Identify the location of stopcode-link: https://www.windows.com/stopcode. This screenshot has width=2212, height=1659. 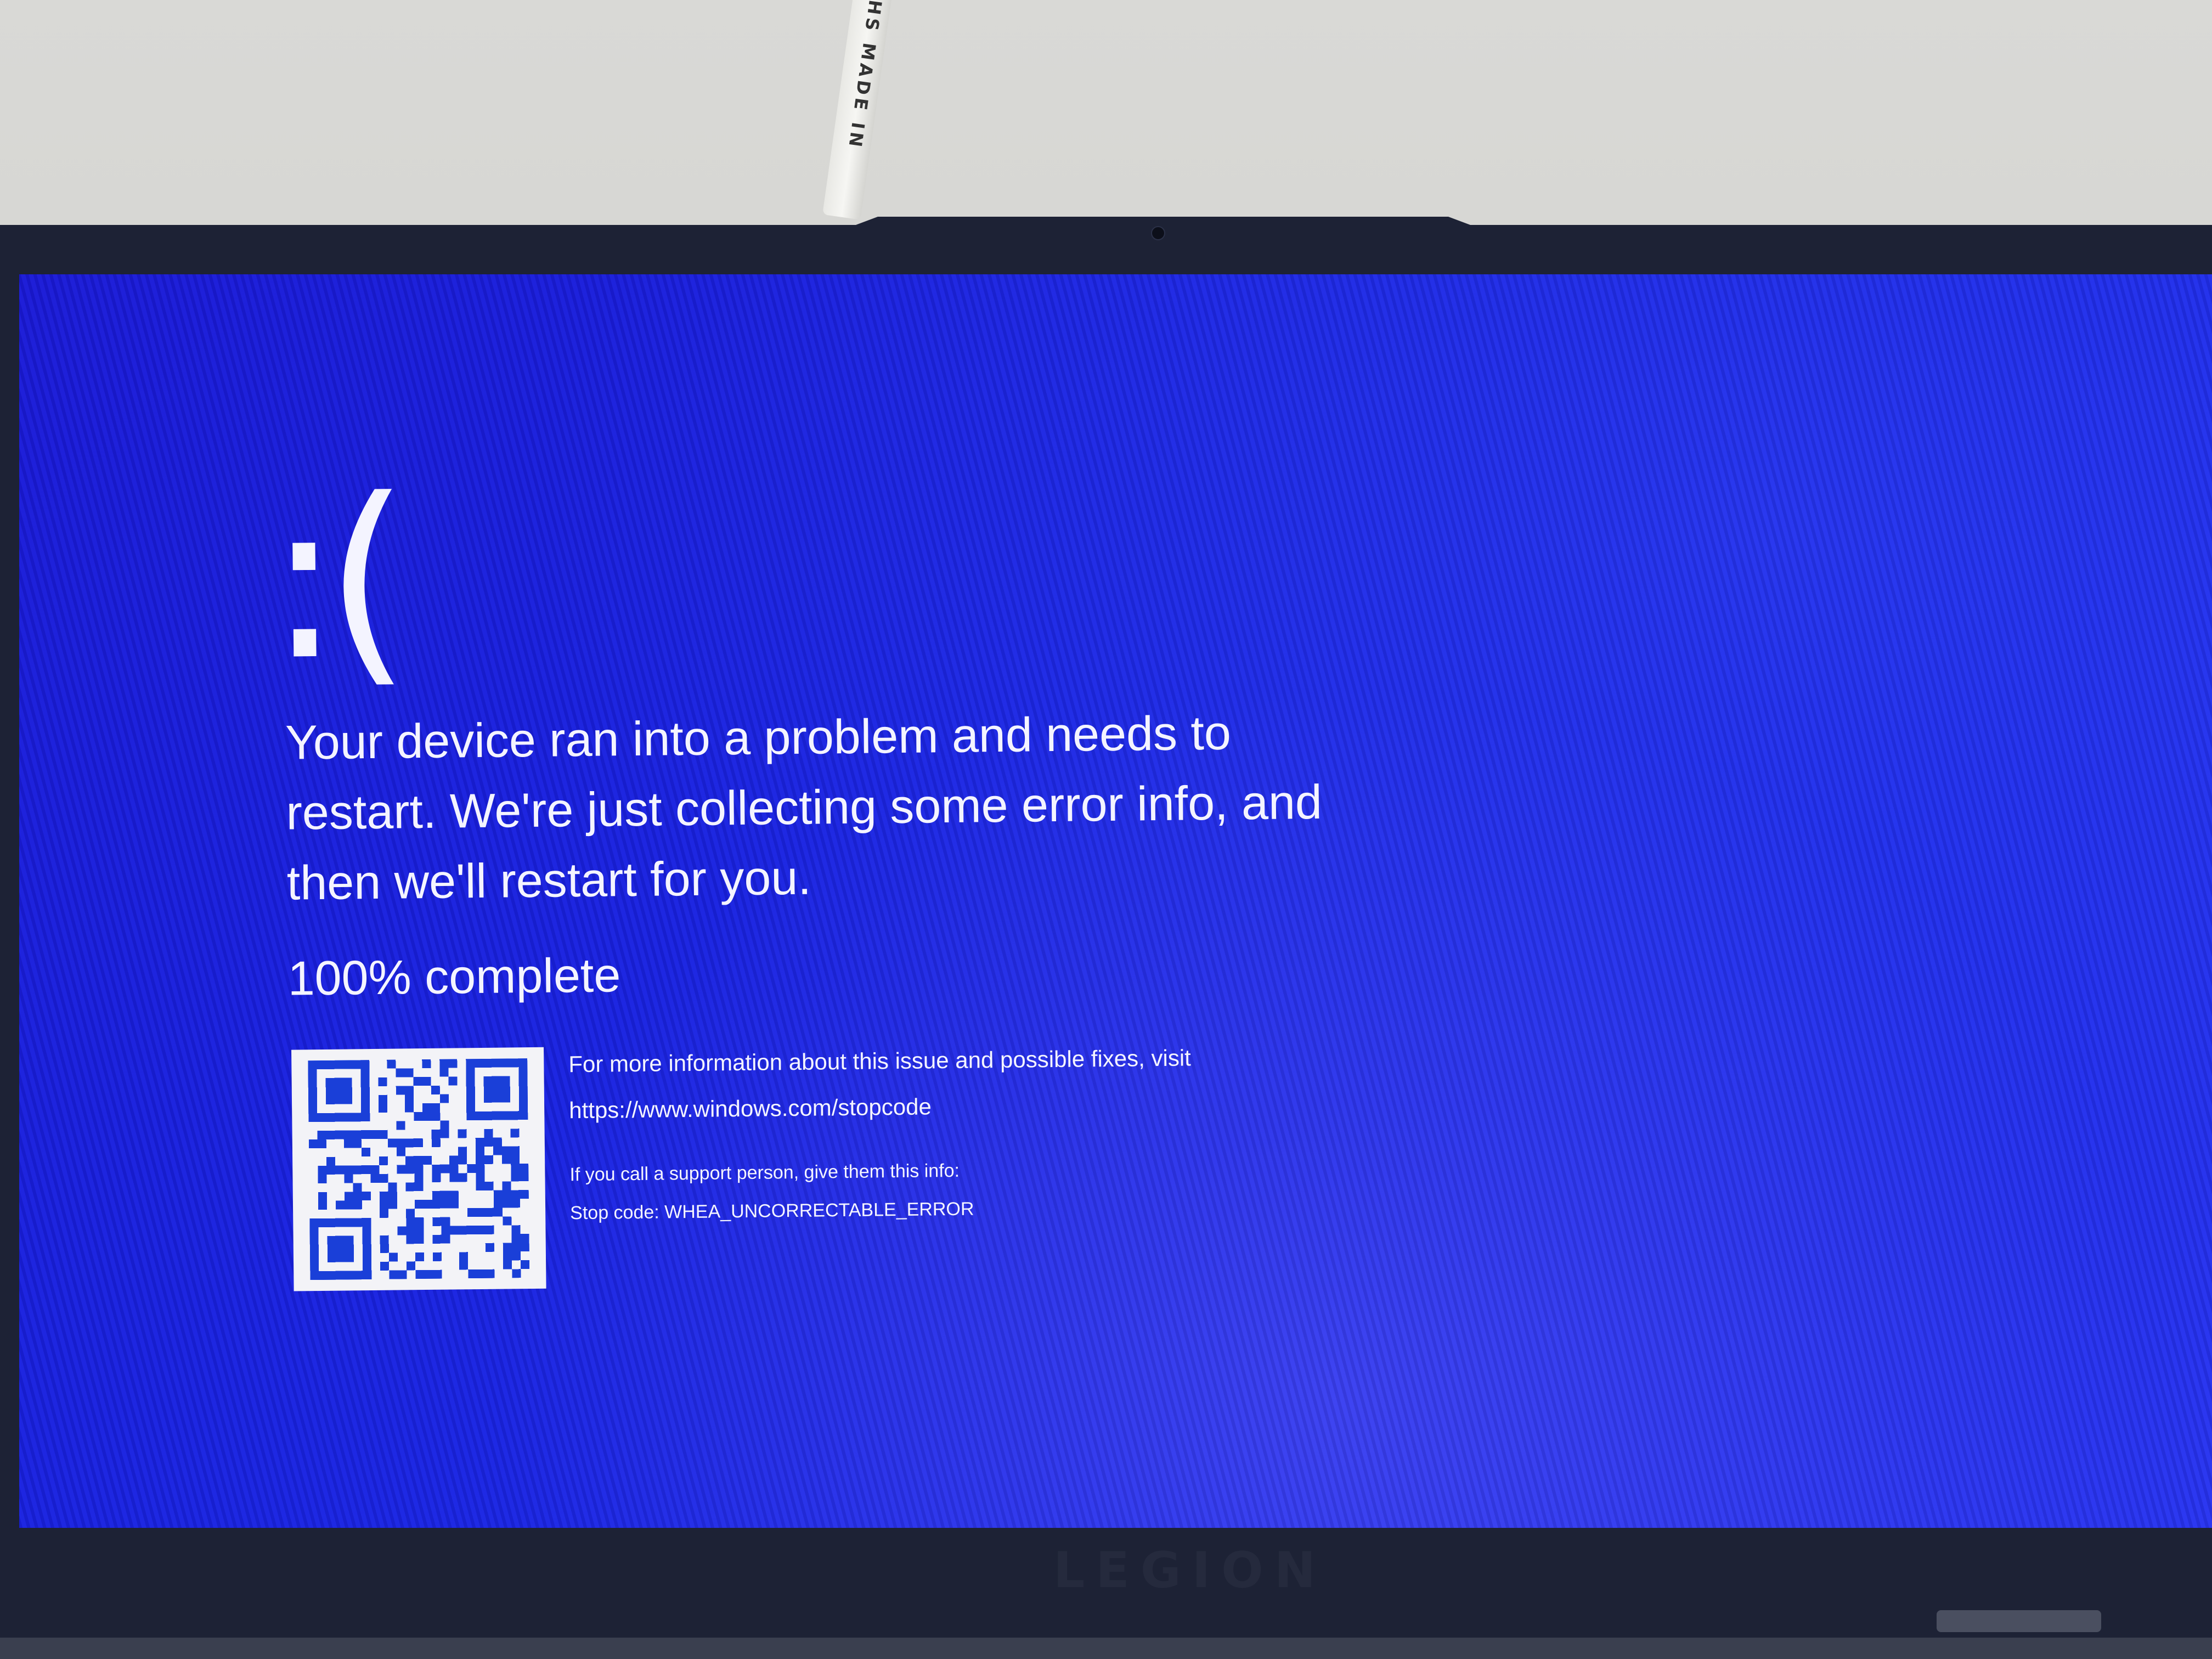
(880, 1107).